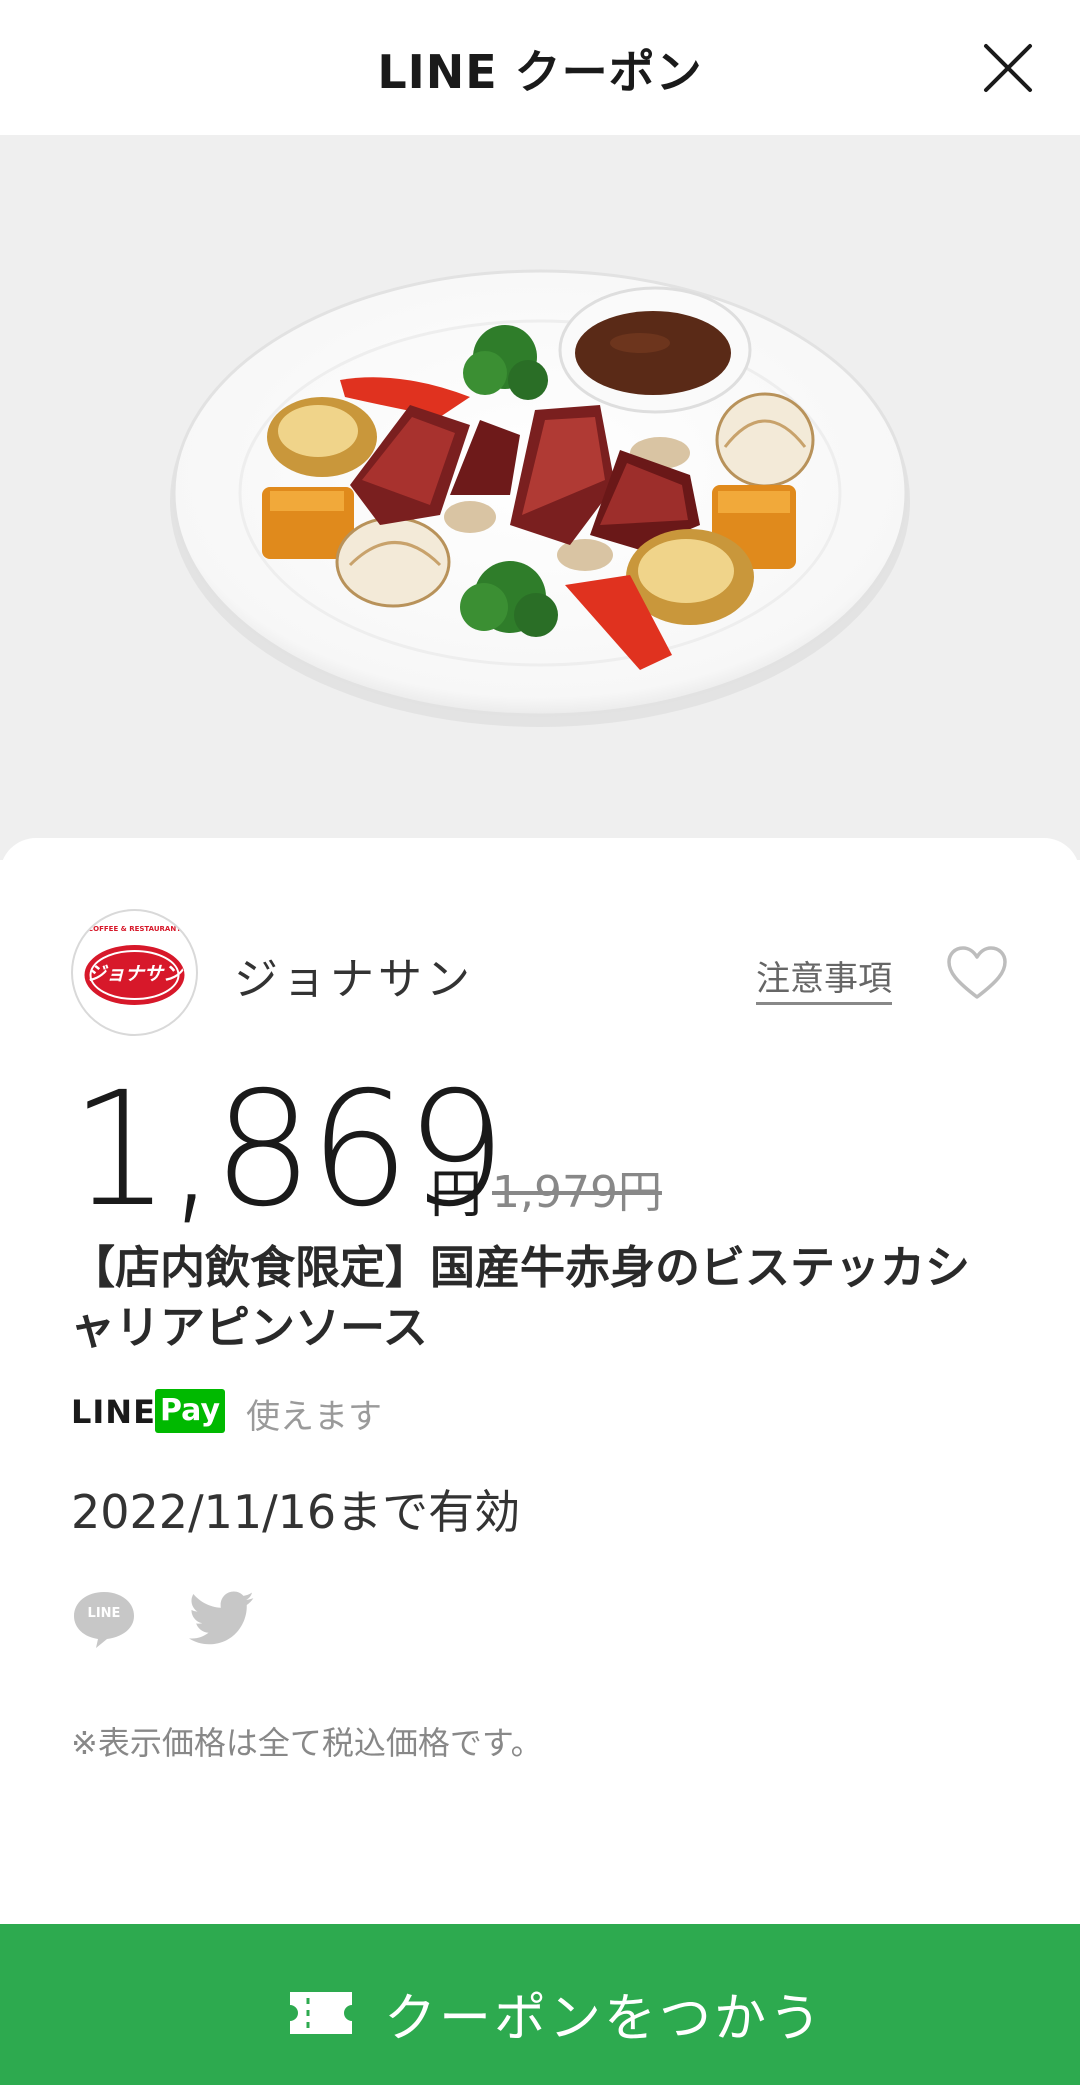  Describe the element at coordinates (540, 72) in the screenshot. I see `page-title: LINE クーポン` at that location.